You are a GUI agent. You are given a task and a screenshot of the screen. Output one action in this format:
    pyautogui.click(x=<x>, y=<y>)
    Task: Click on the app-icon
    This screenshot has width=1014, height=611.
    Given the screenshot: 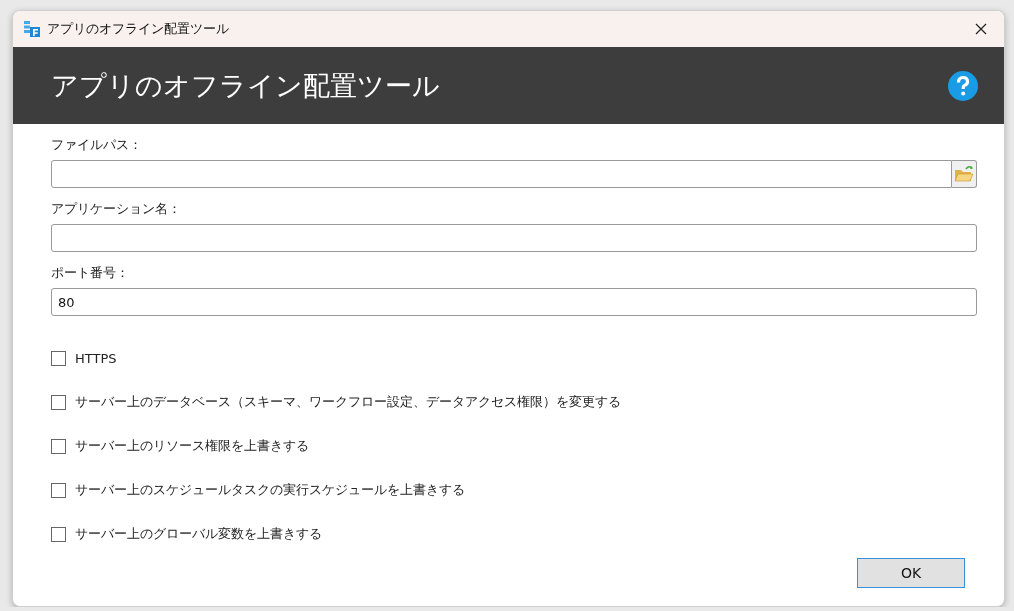 What is the action you would take?
    pyautogui.click(x=32, y=29)
    